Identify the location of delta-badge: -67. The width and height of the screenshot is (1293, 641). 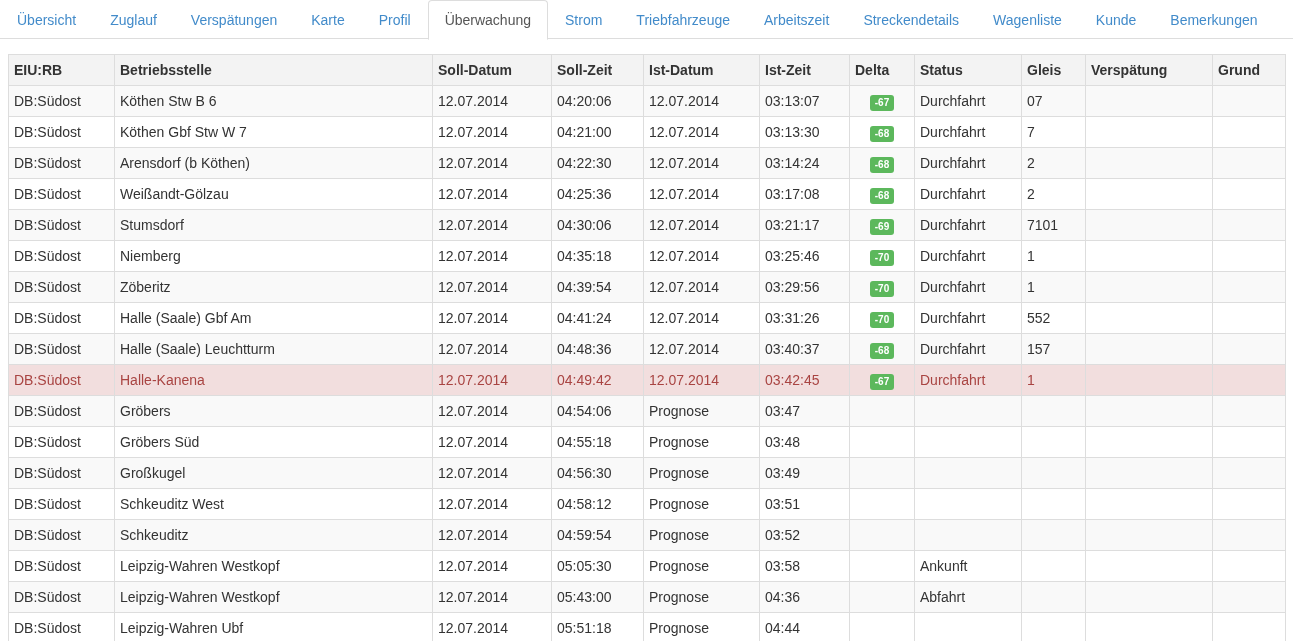
(882, 102).